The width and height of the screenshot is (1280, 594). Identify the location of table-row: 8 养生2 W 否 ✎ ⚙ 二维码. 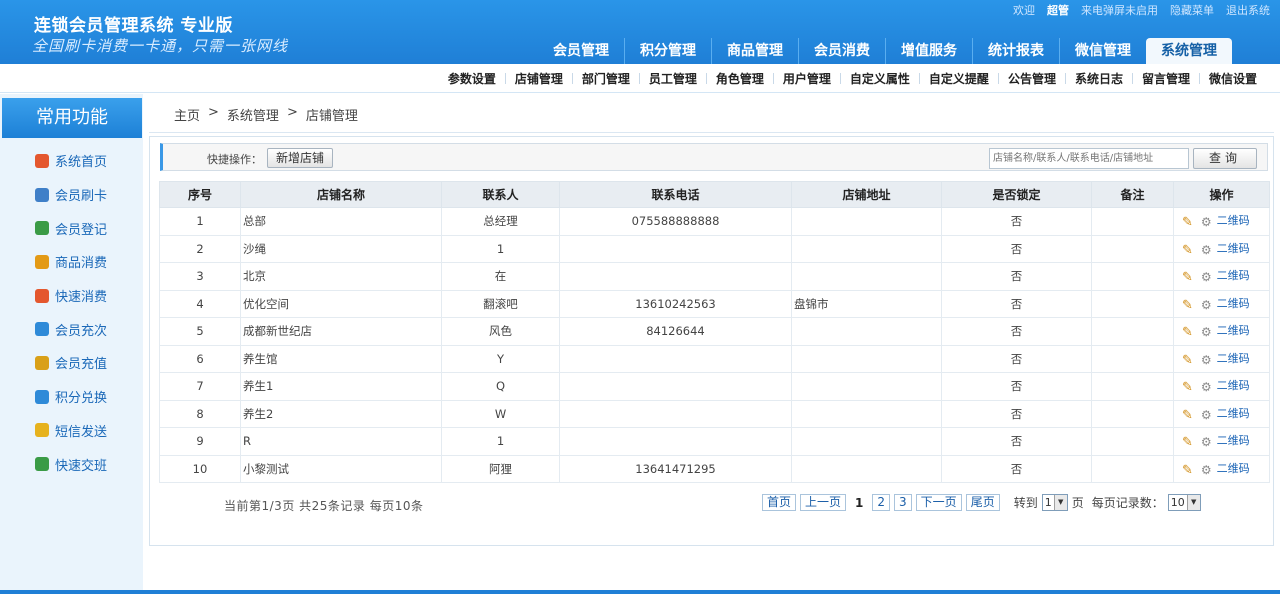
(714, 413).